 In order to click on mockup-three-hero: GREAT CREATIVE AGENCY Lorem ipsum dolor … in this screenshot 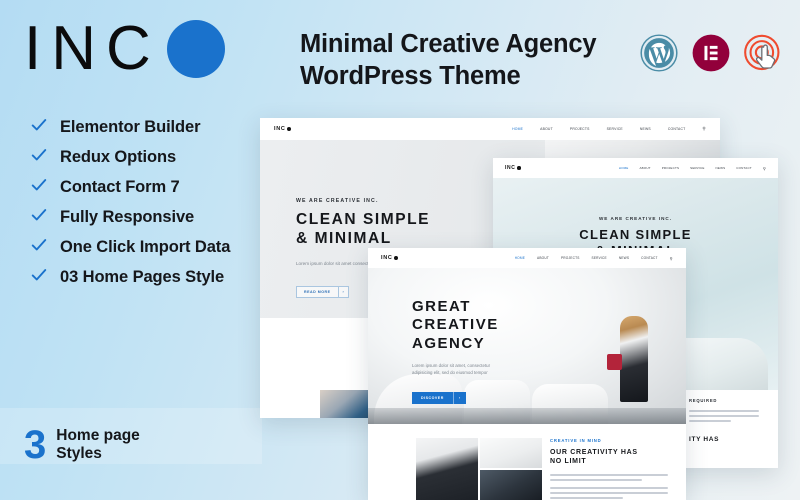, I will do `click(527, 346)`.